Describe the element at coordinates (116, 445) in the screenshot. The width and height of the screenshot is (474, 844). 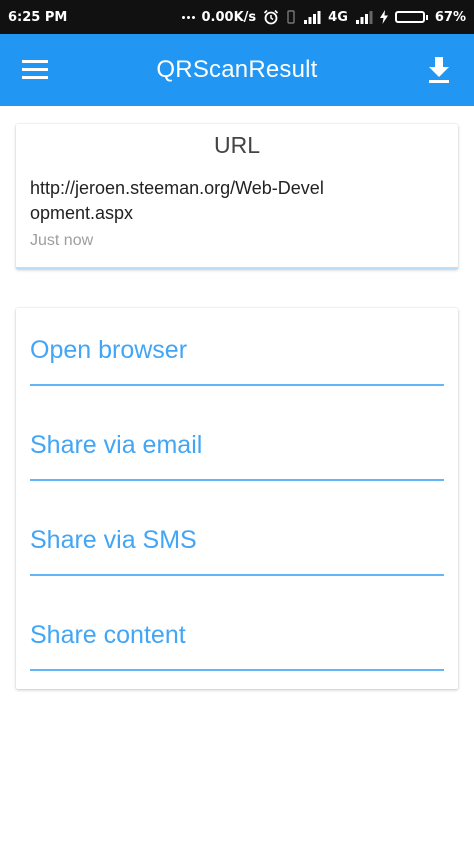
I see `action-label: Share via email` at that location.